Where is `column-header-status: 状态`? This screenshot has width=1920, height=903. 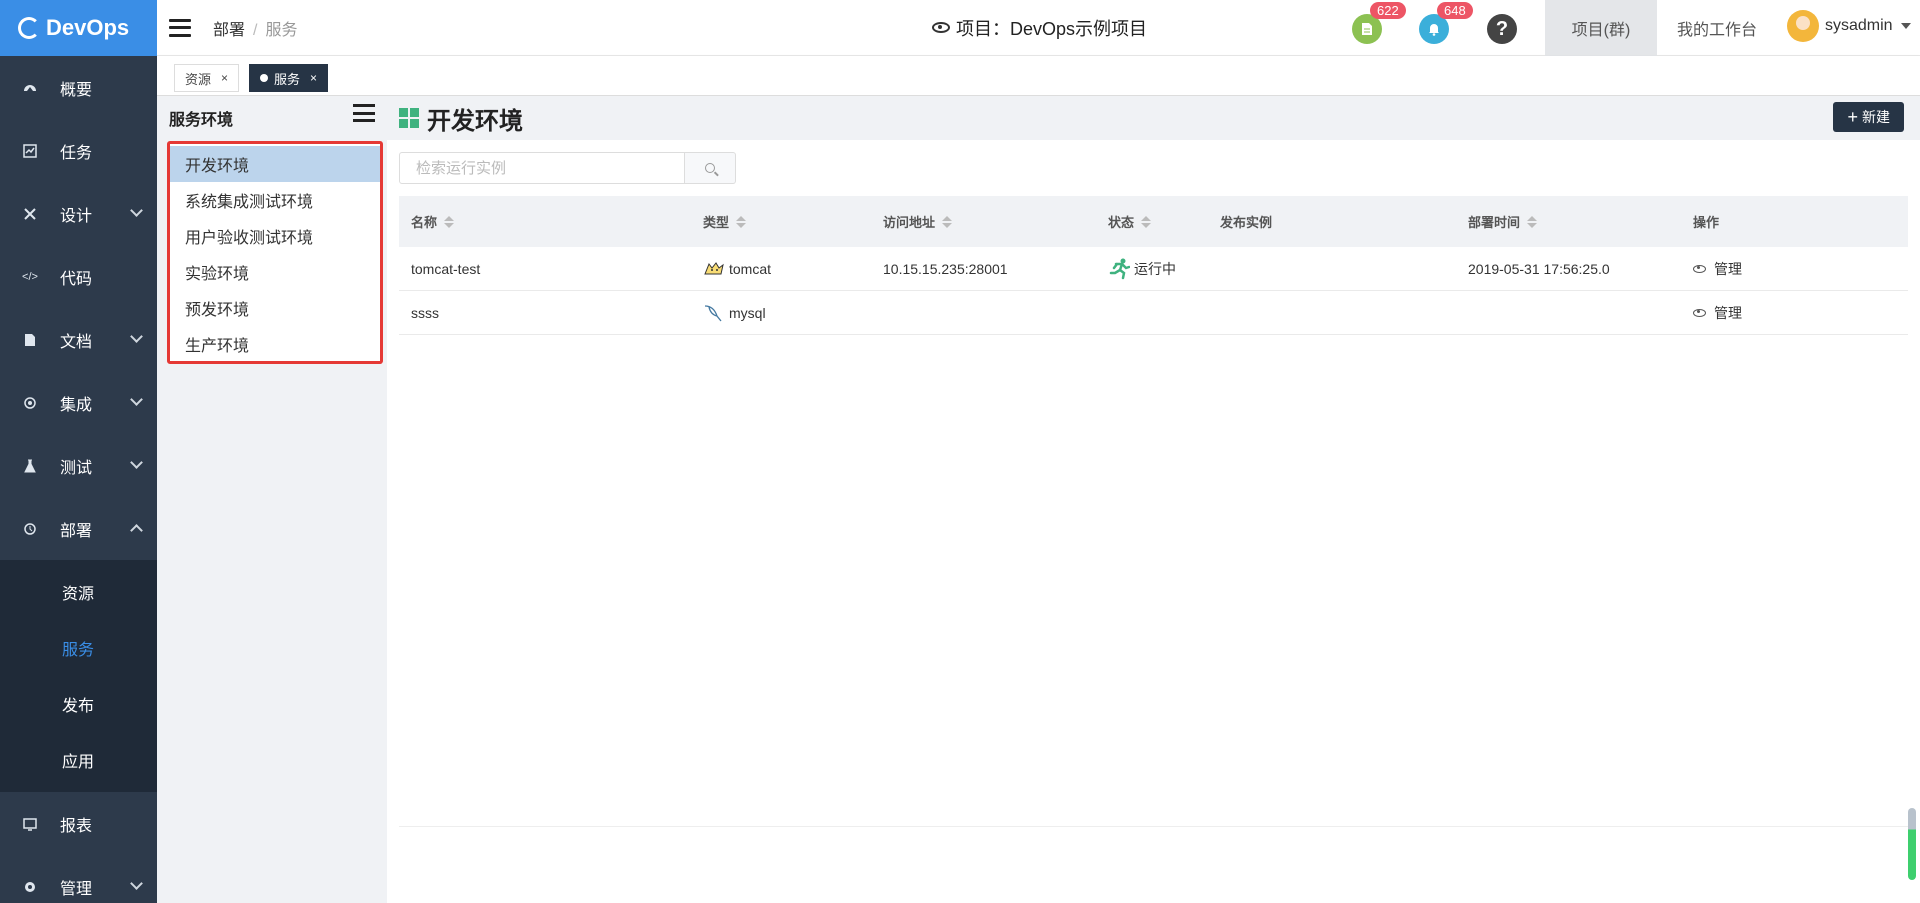 column-header-status: 状态 is located at coordinates (1152, 221).